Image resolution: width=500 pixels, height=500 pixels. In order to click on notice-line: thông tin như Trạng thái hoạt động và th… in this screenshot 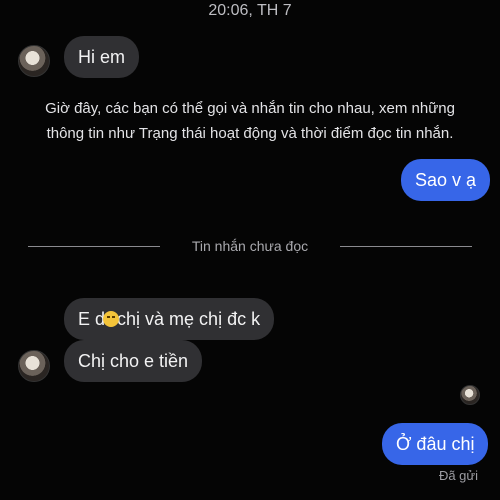, I will do `click(250, 133)`.